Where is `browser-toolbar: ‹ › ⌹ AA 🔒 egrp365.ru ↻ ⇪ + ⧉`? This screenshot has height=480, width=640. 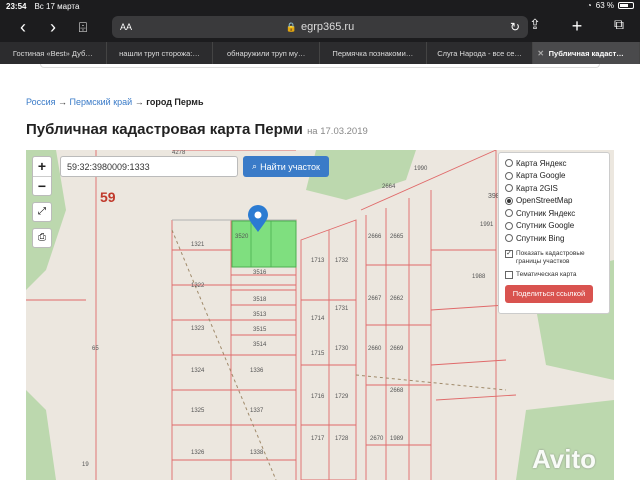 browser-toolbar: ‹ › ⌹ AA 🔒 egrp365.ru ↻ ⇪ + ⧉ is located at coordinates (320, 27).